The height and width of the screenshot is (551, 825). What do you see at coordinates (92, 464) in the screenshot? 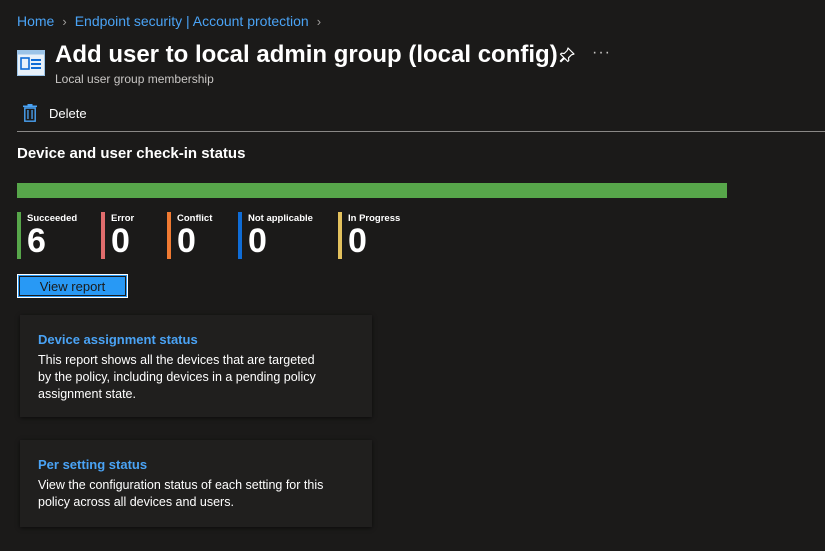
I see `card-title: Per setting status` at bounding box center [92, 464].